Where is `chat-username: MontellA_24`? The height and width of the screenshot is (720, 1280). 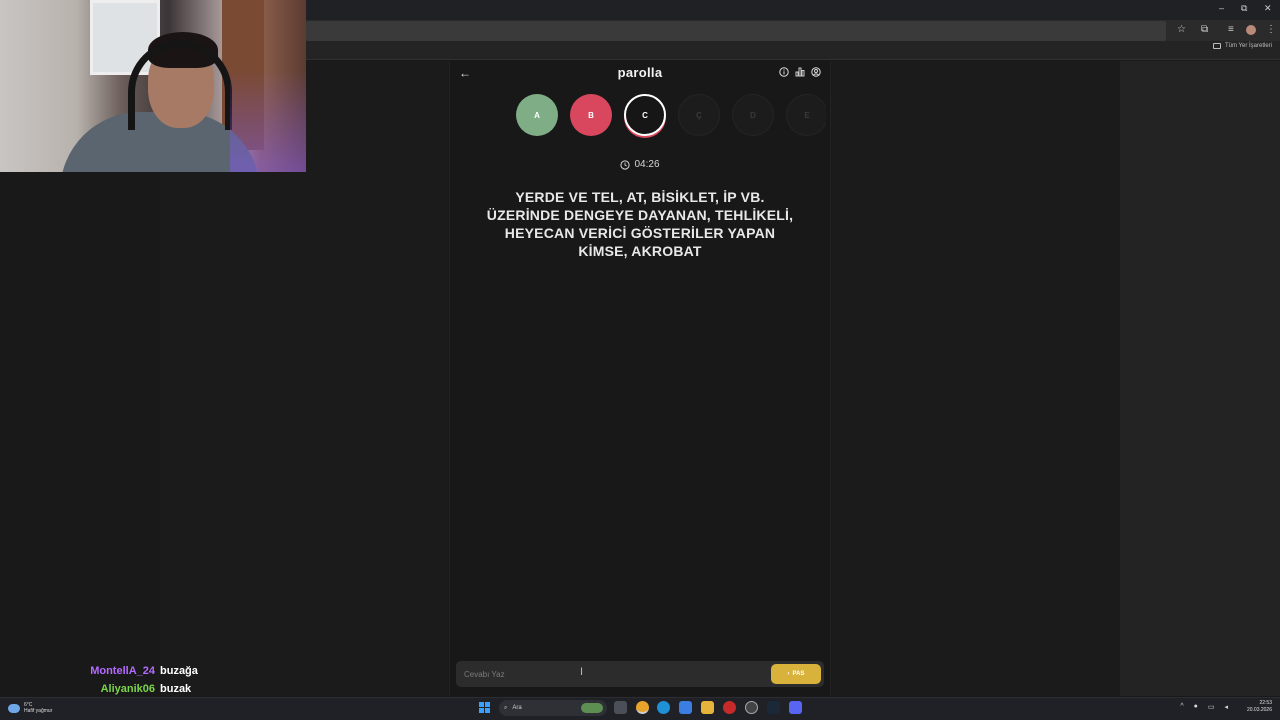 chat-username: MontellA_24 is located at coordinates (122, 671).